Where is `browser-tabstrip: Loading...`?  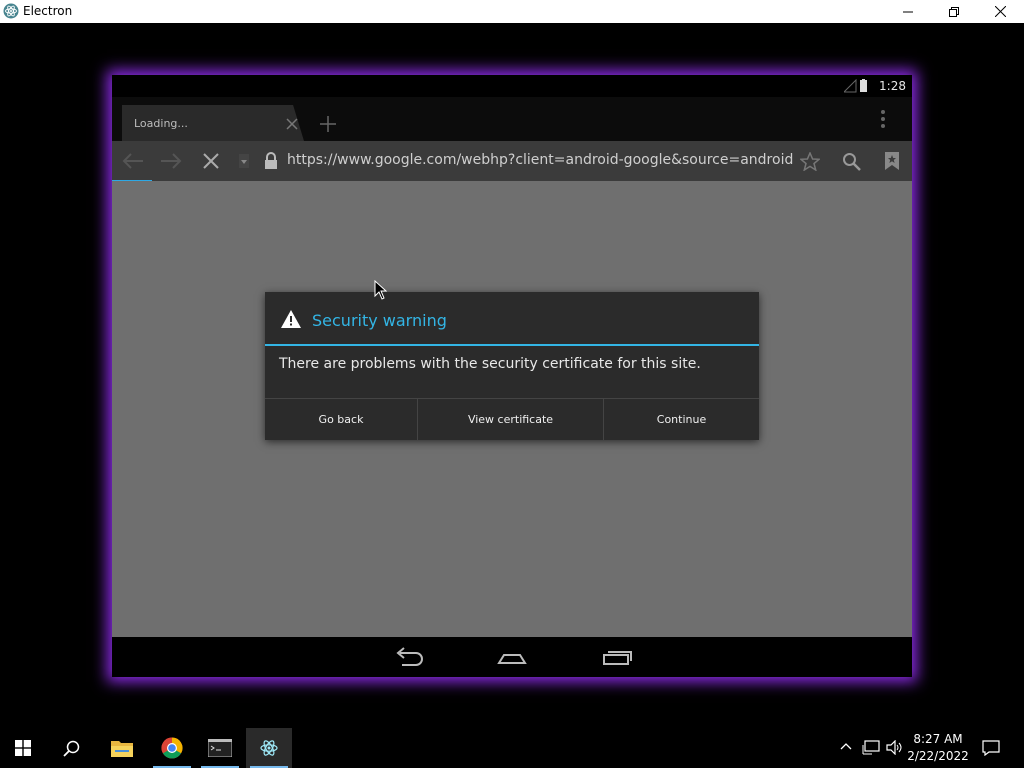 browser-tabstrip: Loading... is located at coordinates (512, 119).